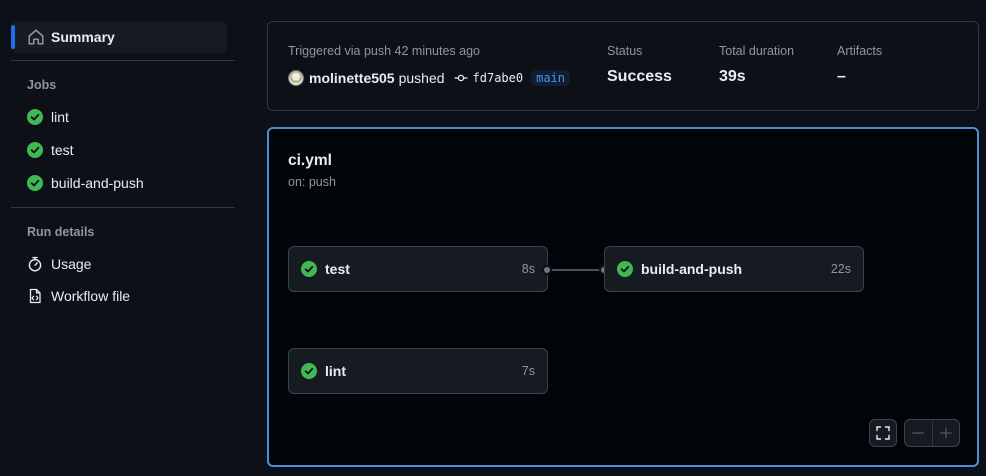  Describe the element at coordinates (119, 150) in the screenshot. I see `sidebar-item-test: test` at that location.